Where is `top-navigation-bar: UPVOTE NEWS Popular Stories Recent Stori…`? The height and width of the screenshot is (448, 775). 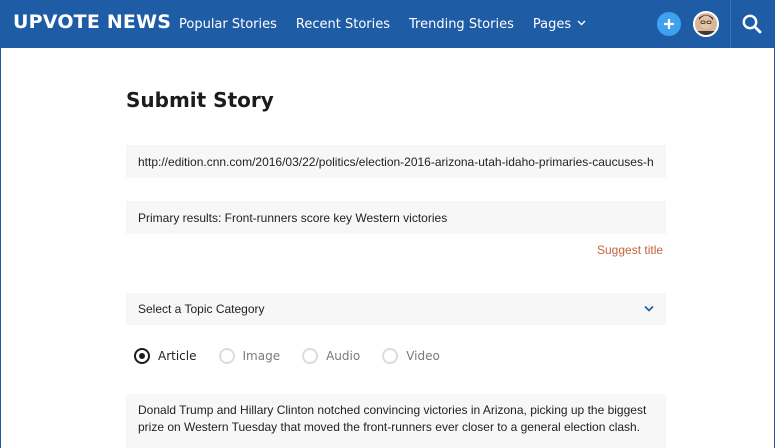 top-navigation-bar: UPVOTE NEWS Popular Stories Recent Stori… is located at coordinates (388, 24).